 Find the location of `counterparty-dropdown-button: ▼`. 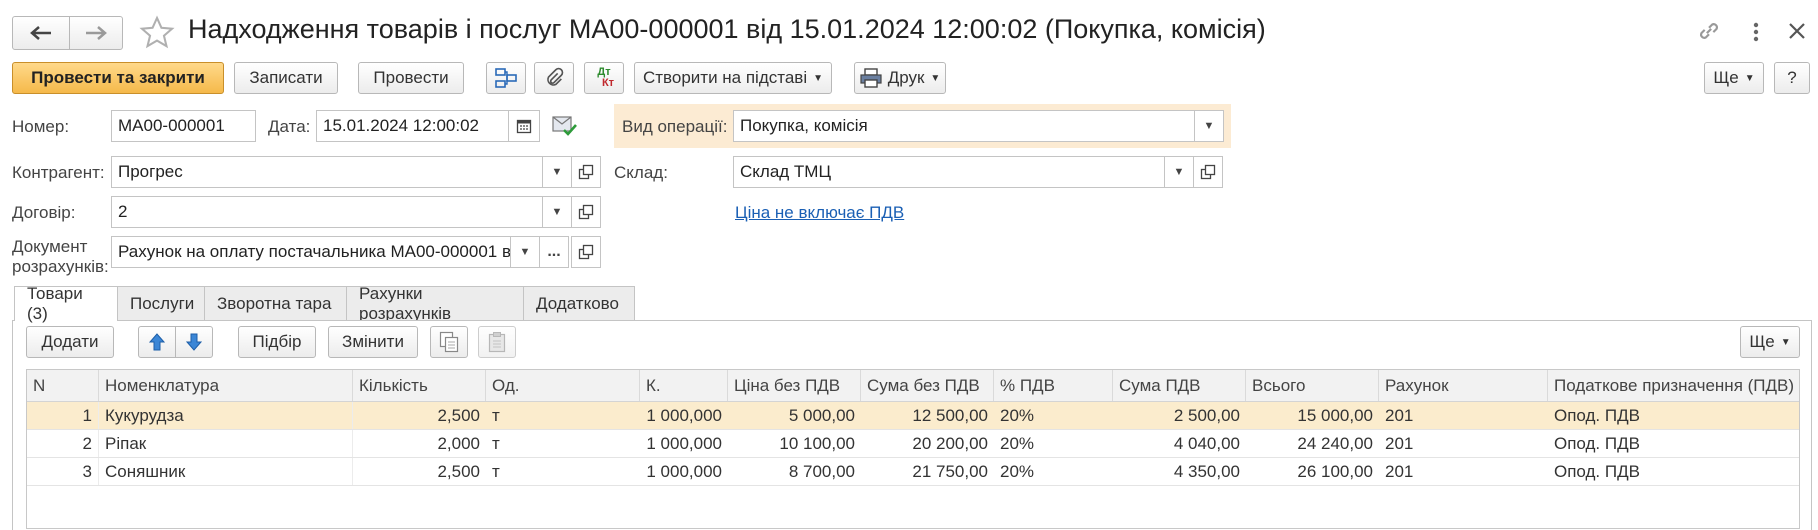

counterparty-dropdown-button: ▼ is located at coordinates (557, 172).